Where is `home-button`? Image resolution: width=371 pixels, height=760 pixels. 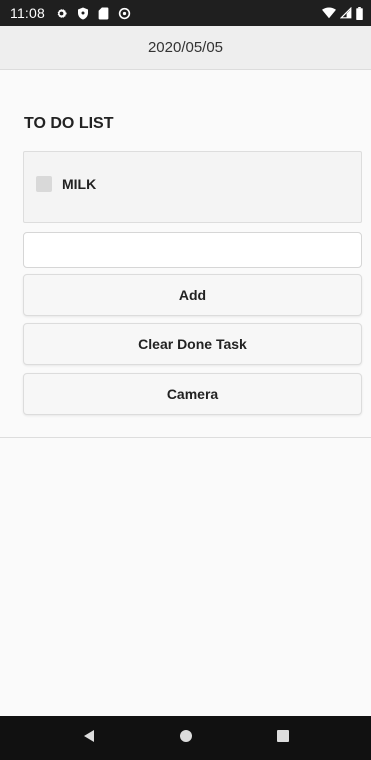 home-button is located at coordinates (186, 738).